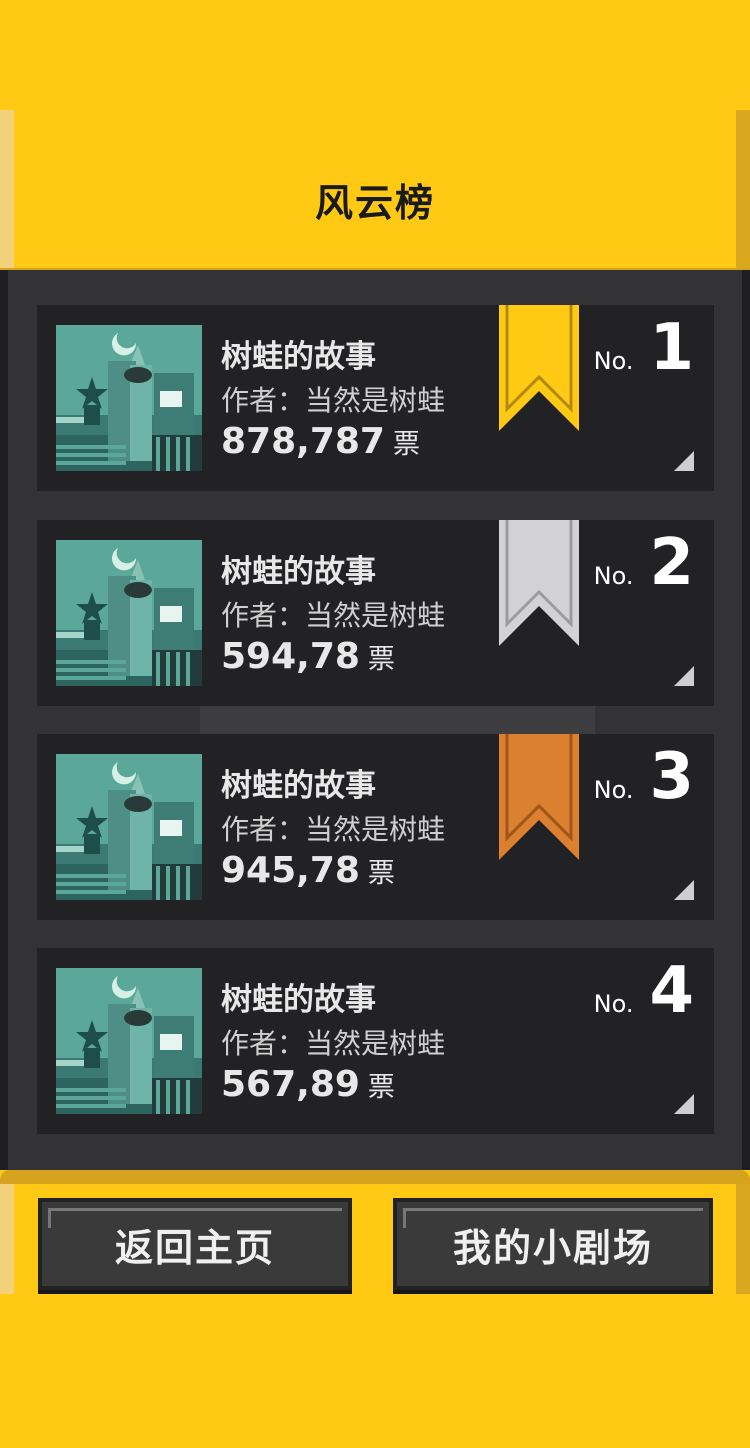 The width and height of the screenshot is (750, 1448). I want to click on vote-count: 567,89 票, so click(308, 1084).